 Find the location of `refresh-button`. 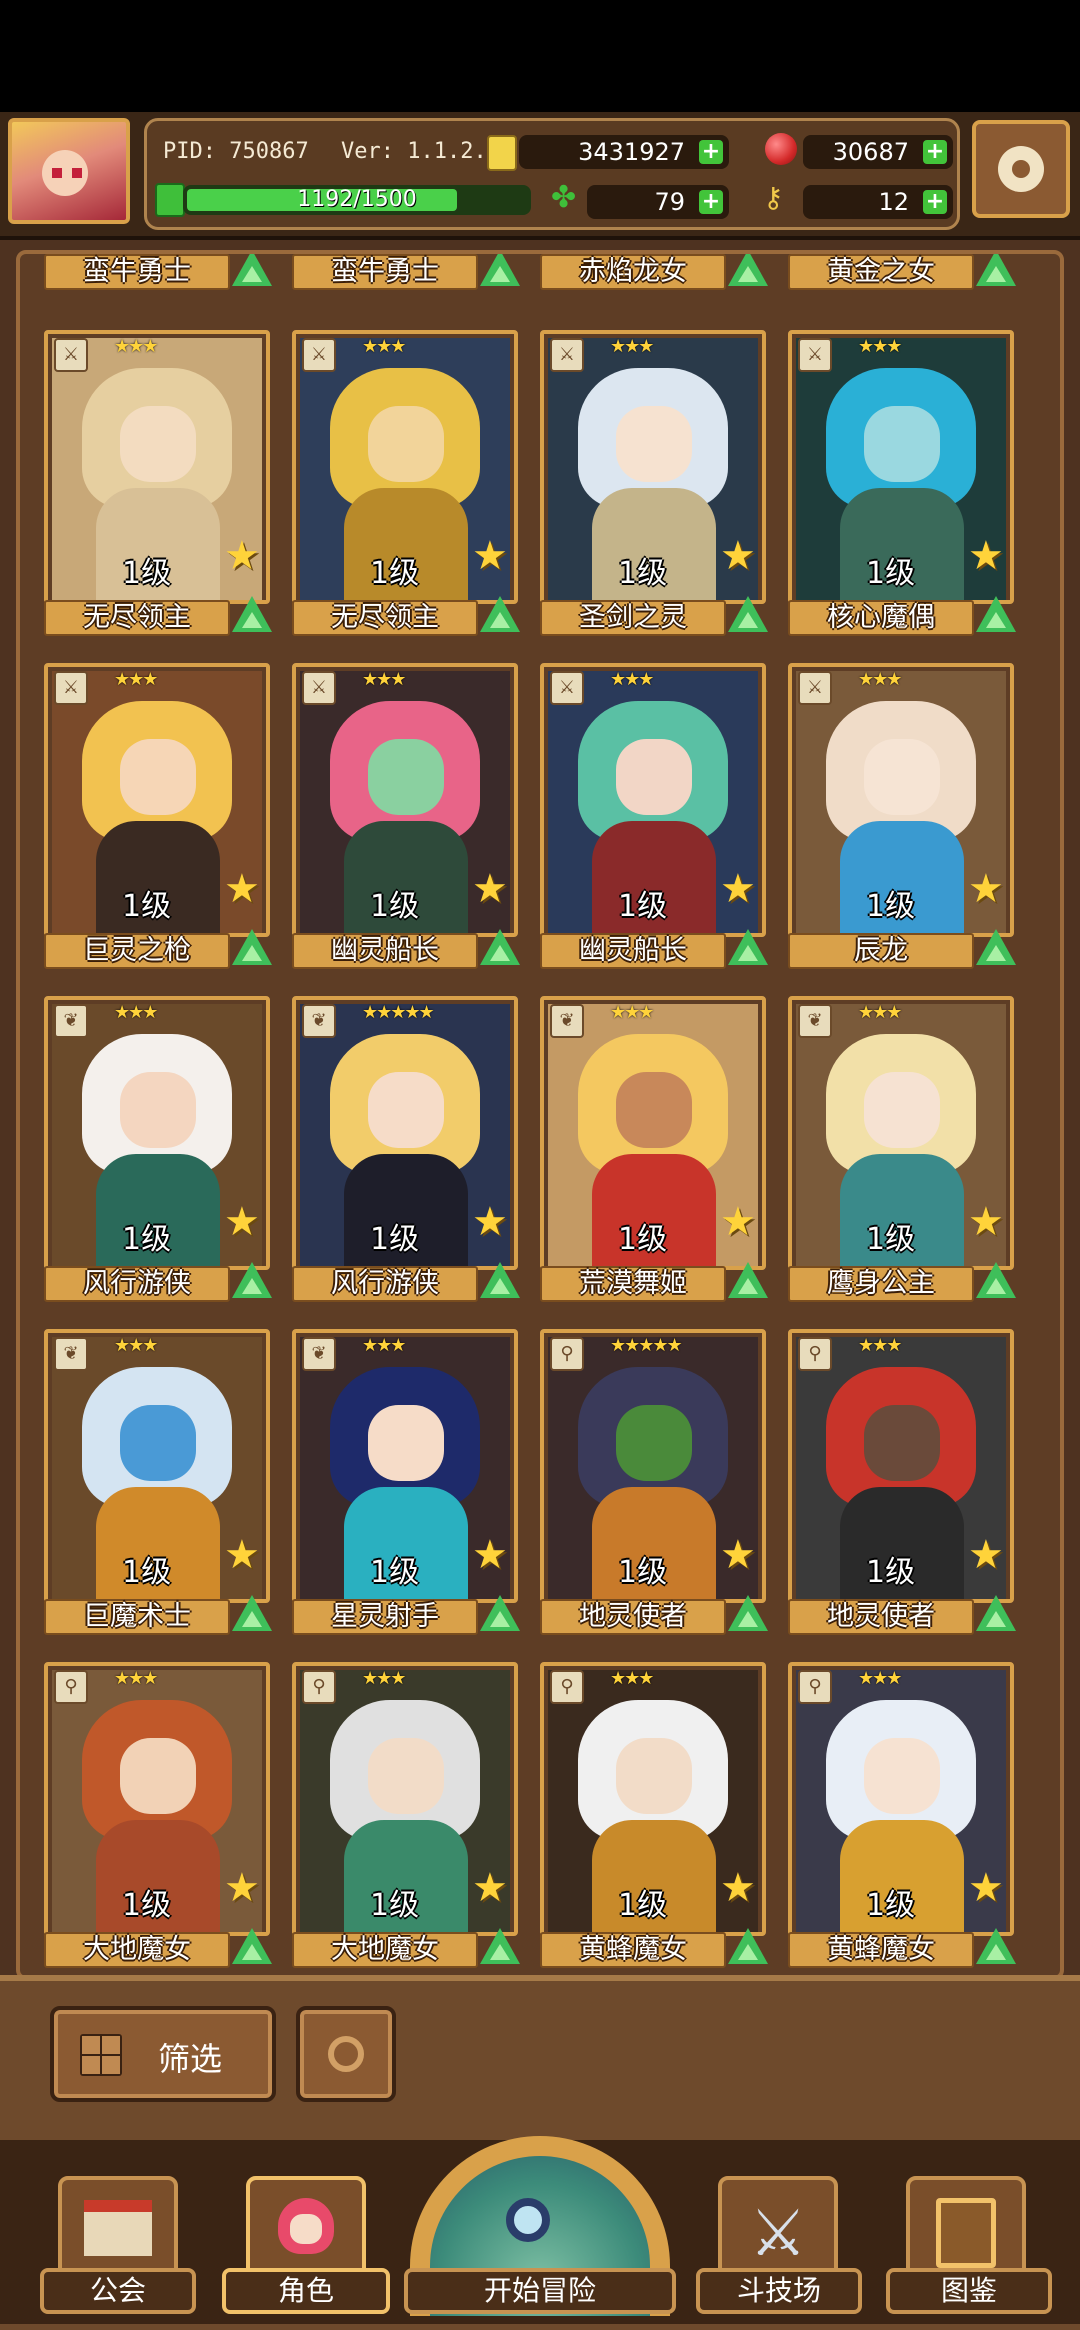

refresh-button is located at coordinates (346, 2054).